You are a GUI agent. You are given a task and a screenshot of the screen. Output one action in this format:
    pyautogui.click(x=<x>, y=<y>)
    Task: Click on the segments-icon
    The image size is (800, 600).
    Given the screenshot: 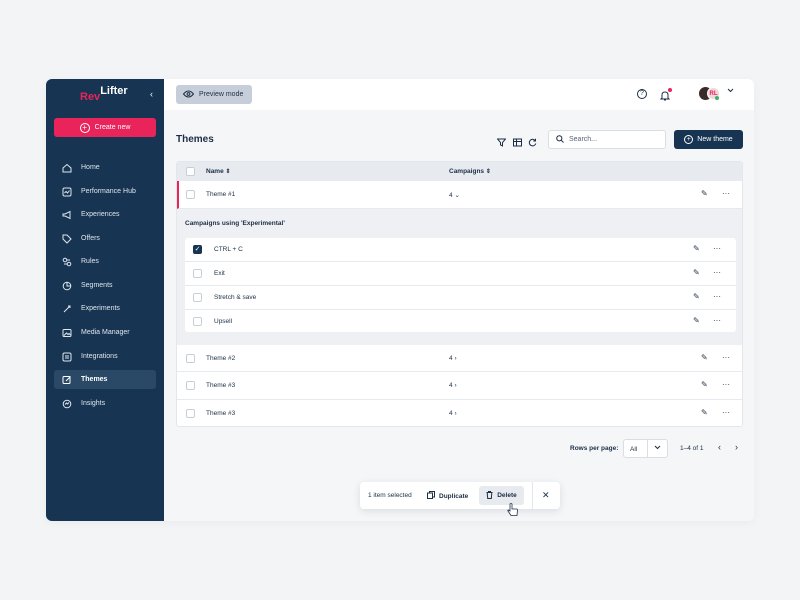 What is the action you would take?
    pyautogui.click(x=67, y=286)
    